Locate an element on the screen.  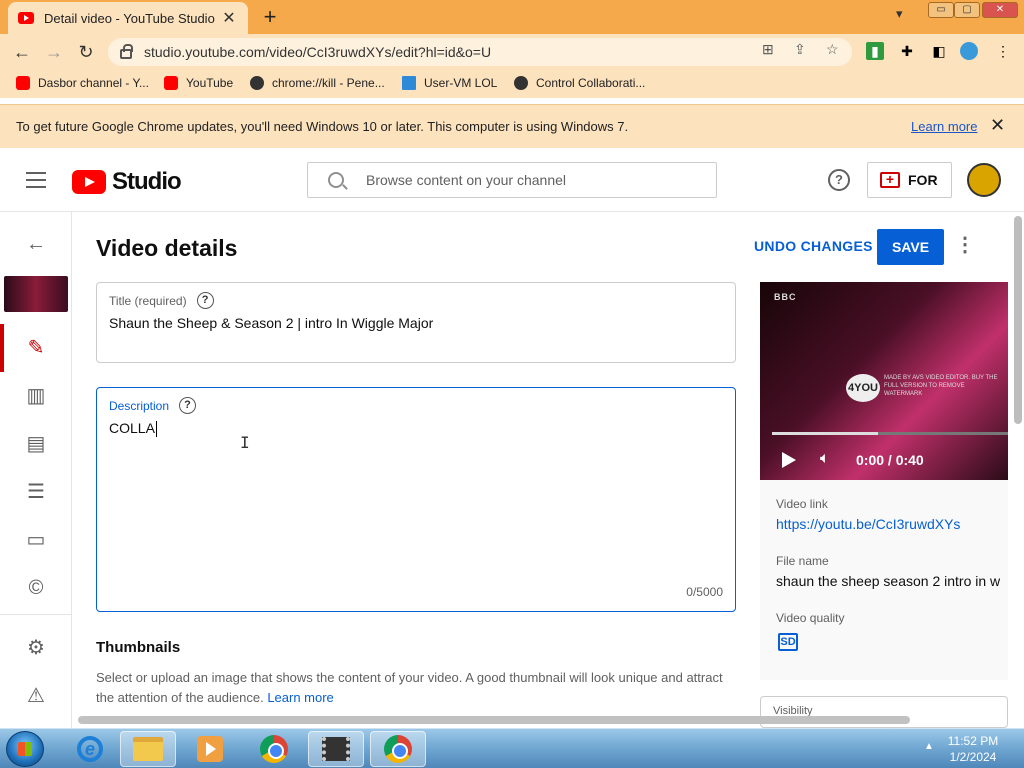
help-icon: ? is located at coordinates (839, 180).